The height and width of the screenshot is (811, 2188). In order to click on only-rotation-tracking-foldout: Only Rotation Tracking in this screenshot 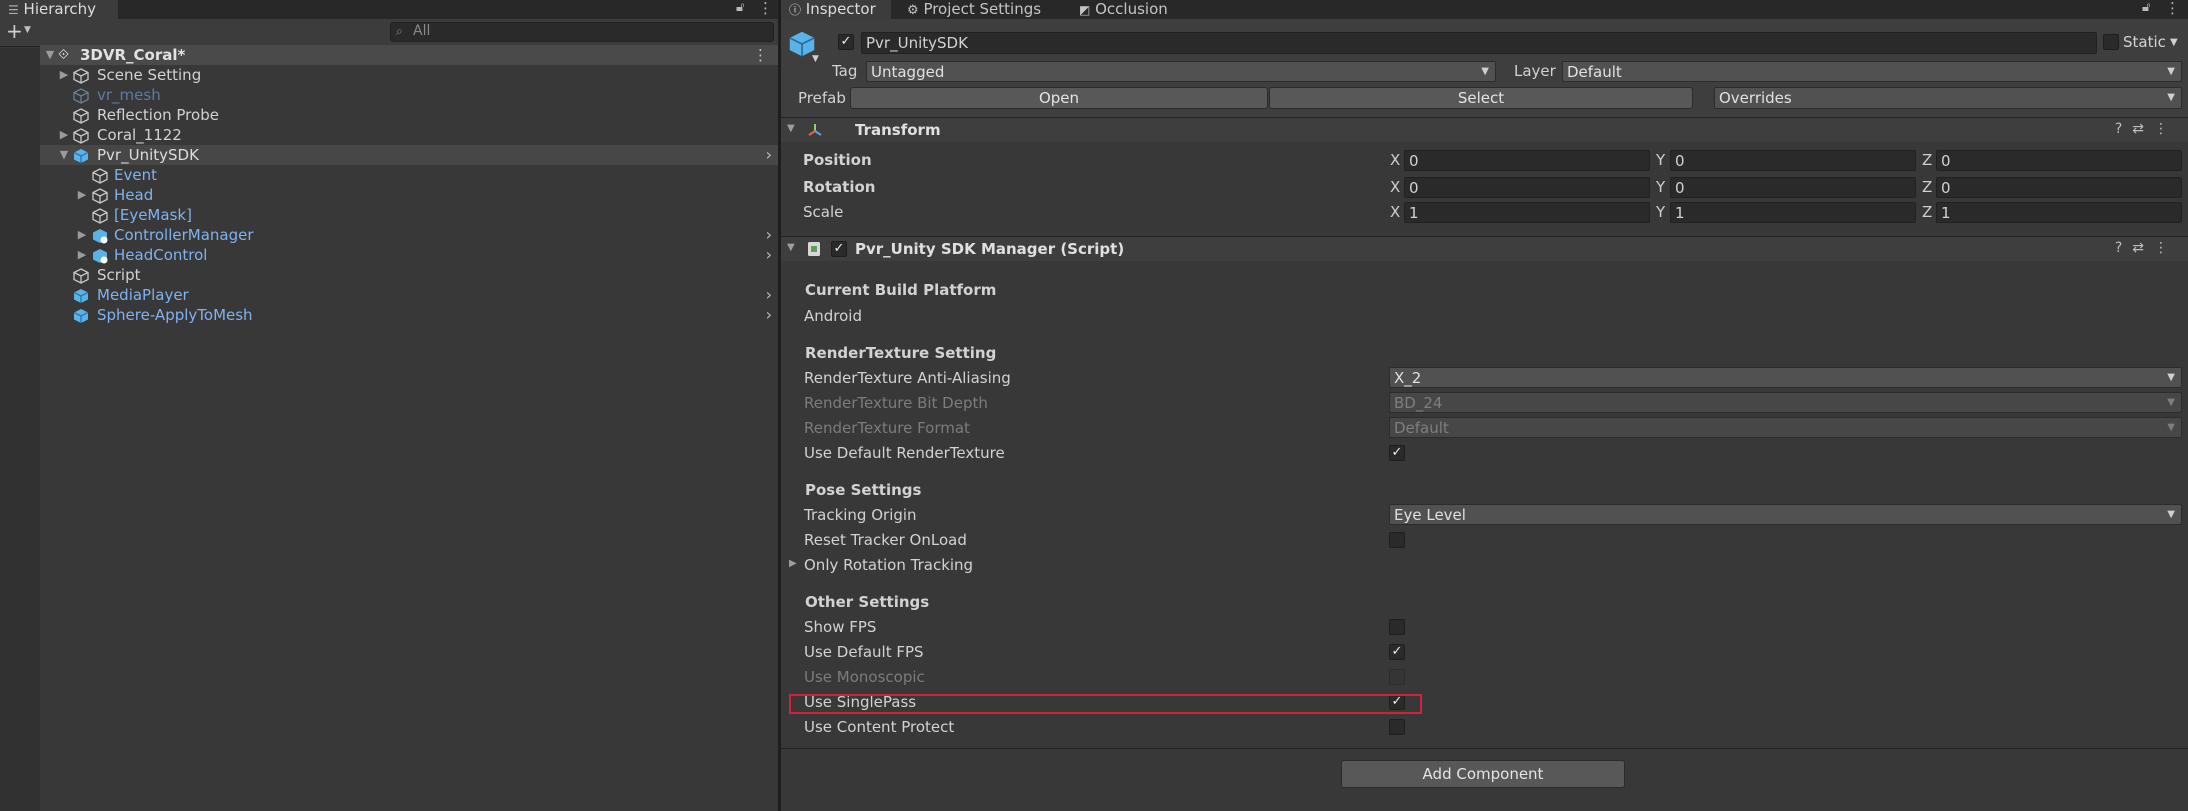, I will do `click(888, 565)`.